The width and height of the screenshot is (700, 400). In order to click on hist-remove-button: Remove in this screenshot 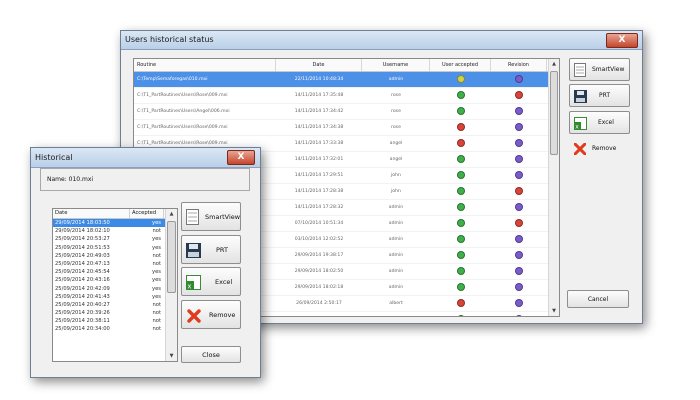, I will do `click(211, 314)`.